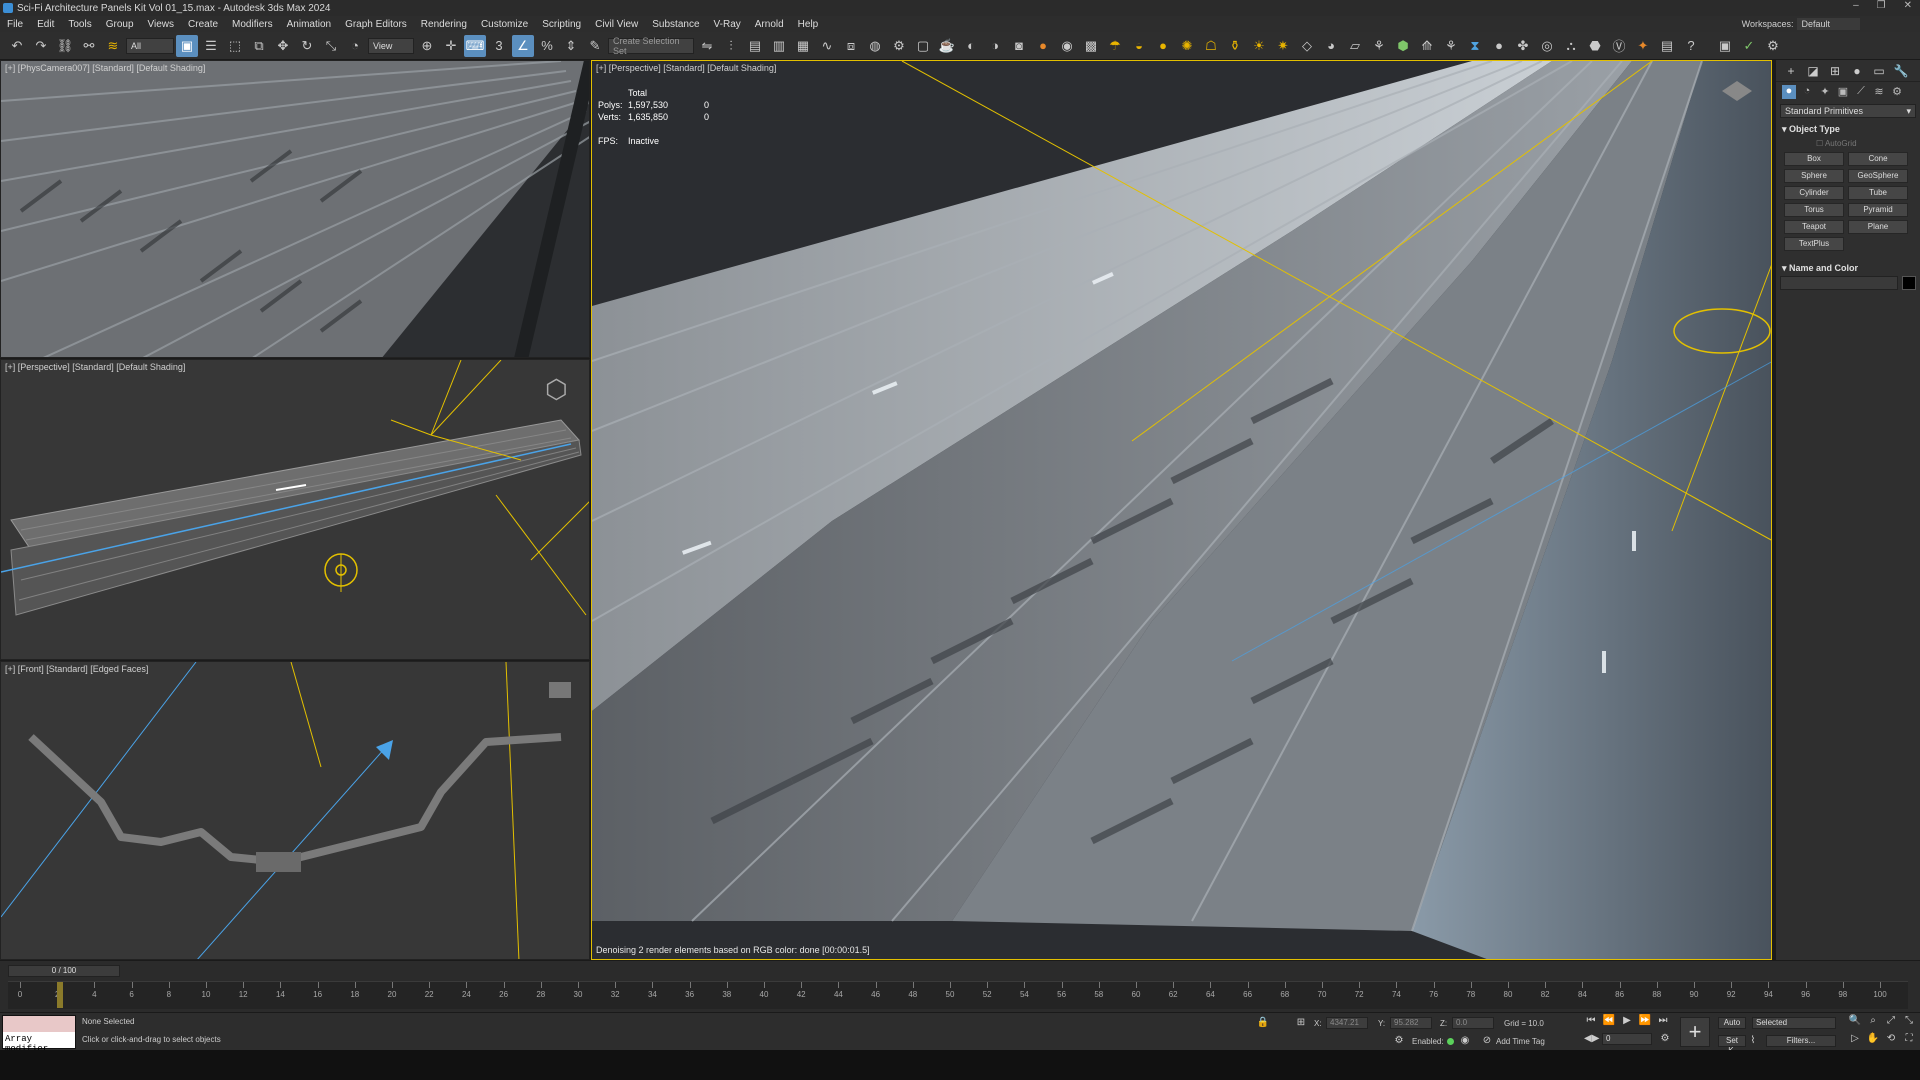 The width and height of the screenshot is (1920, 1080). I want to click on selection-set-dropdown: Create Selection Set, so click(651, 46).